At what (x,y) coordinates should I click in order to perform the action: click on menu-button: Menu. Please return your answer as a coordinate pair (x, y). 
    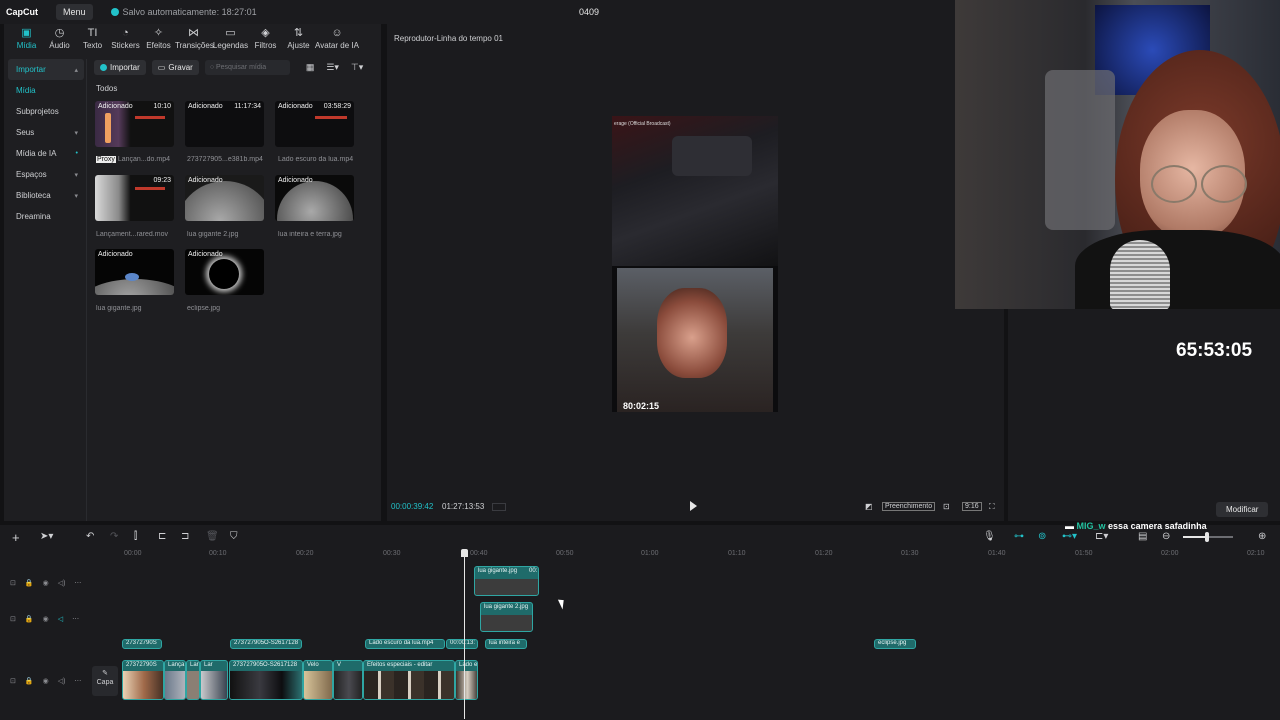
    Looking at the image, I should click on (74, 12).